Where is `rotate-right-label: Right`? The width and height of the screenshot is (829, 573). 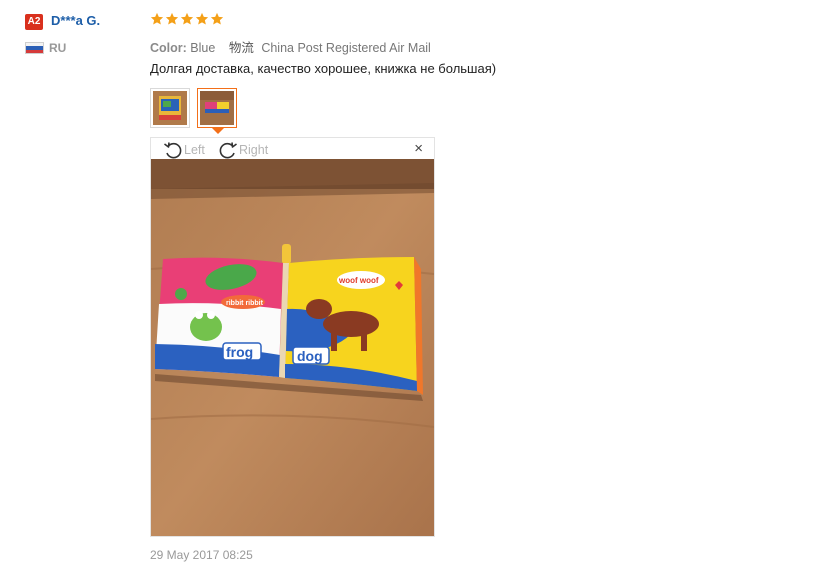
rotate-right-label: Right is located at coordinates (254, 150).